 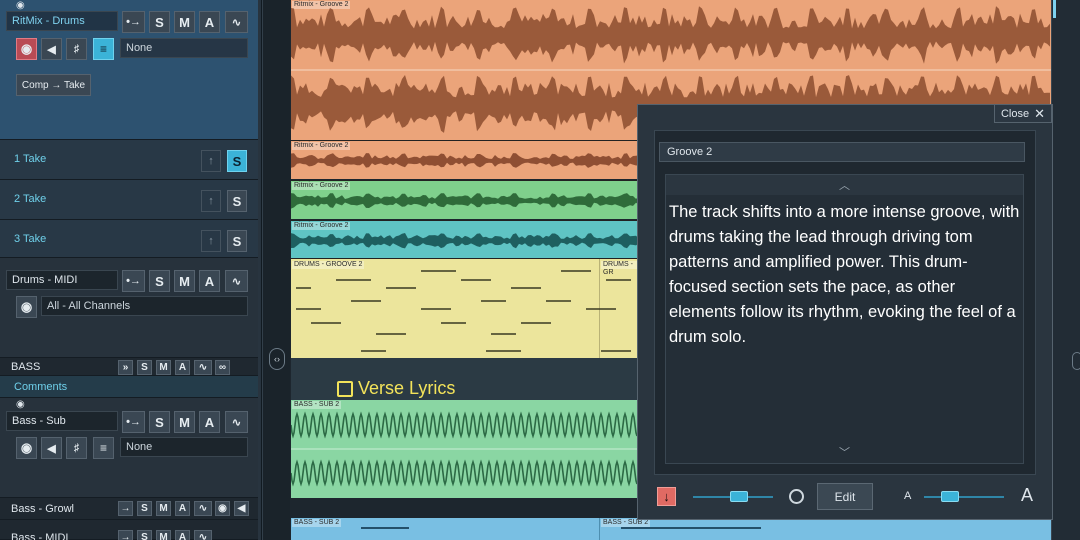 I want to click on notes-title: Groove 2, so click(x=842, y=152).